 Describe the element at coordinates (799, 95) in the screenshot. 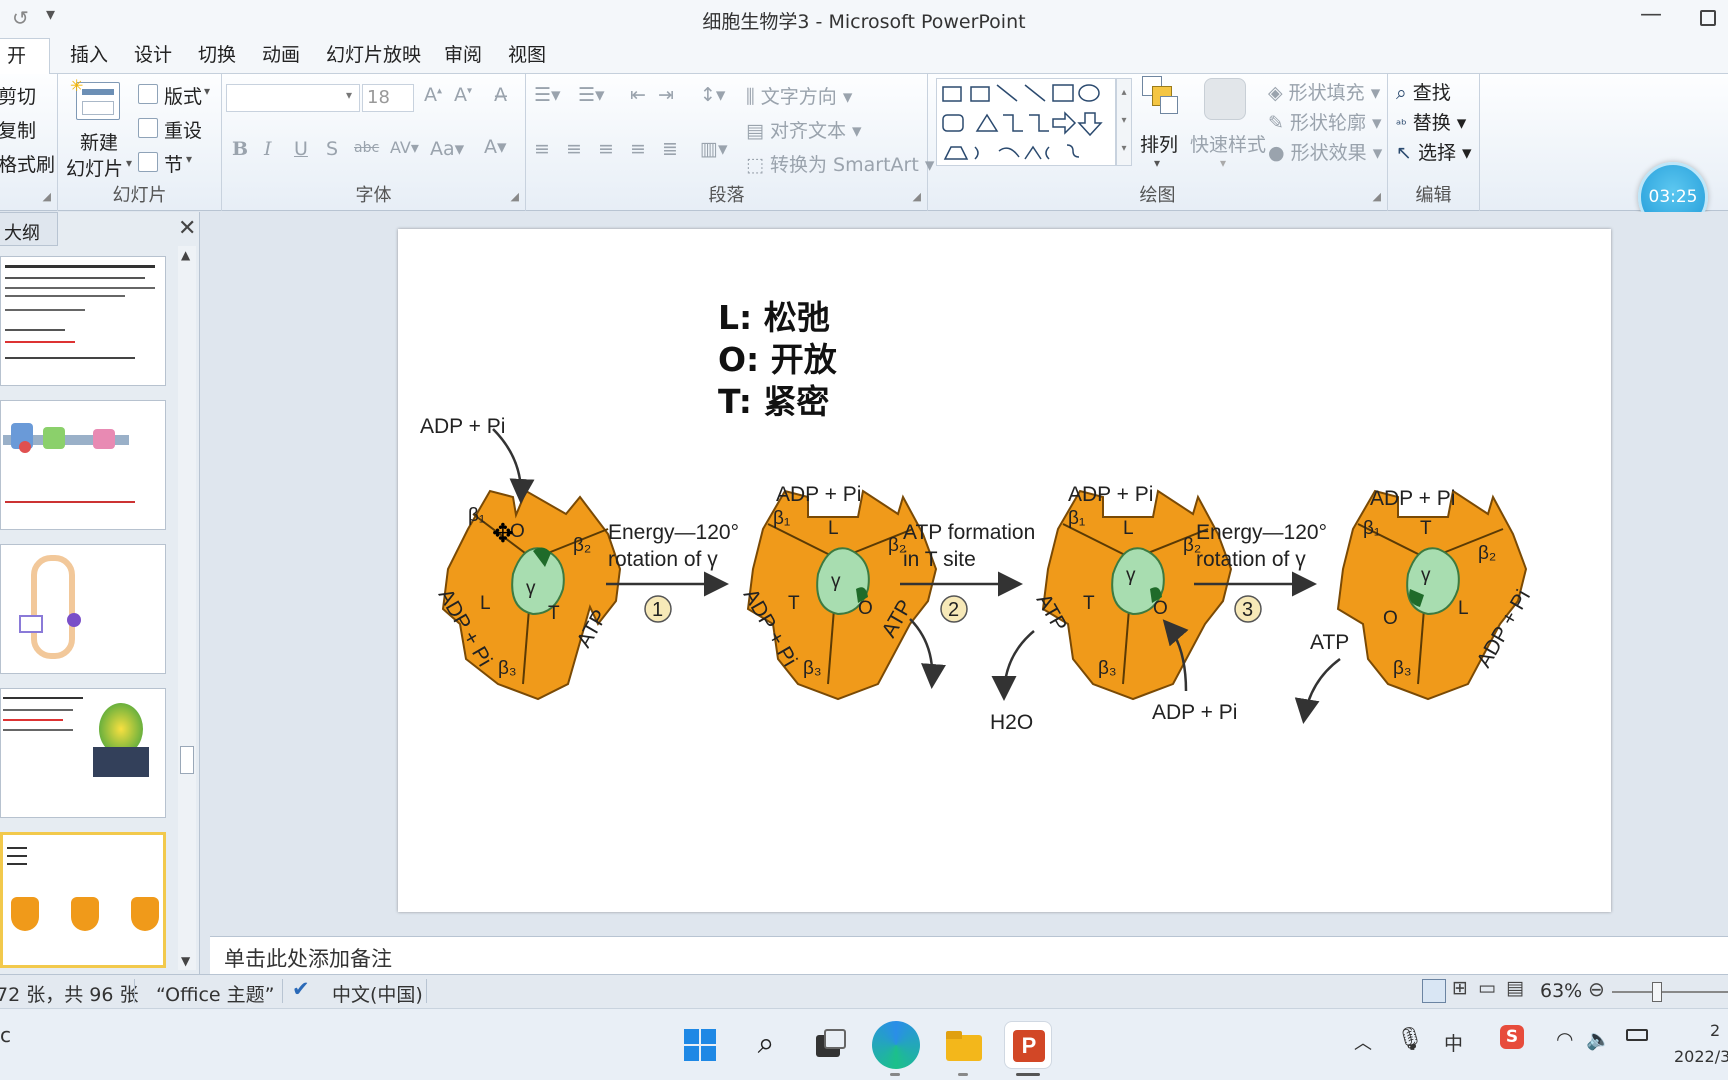

I see `text-direction-button: ⫼ 文字方向 ▾` at that location.